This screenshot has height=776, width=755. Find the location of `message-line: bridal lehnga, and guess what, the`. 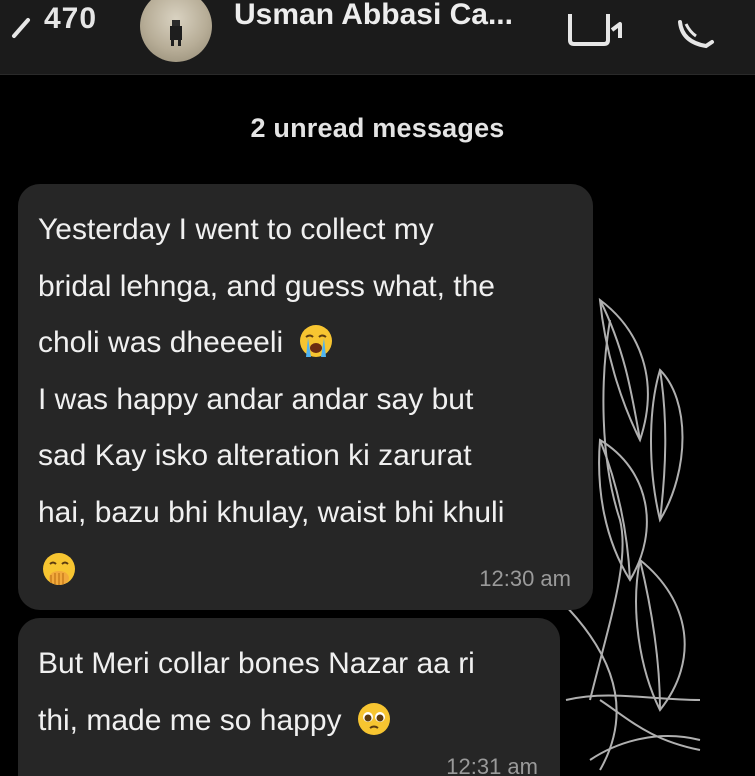

message-line: bridal lehnga, and guess what, the is located at coordinates (266, 286).